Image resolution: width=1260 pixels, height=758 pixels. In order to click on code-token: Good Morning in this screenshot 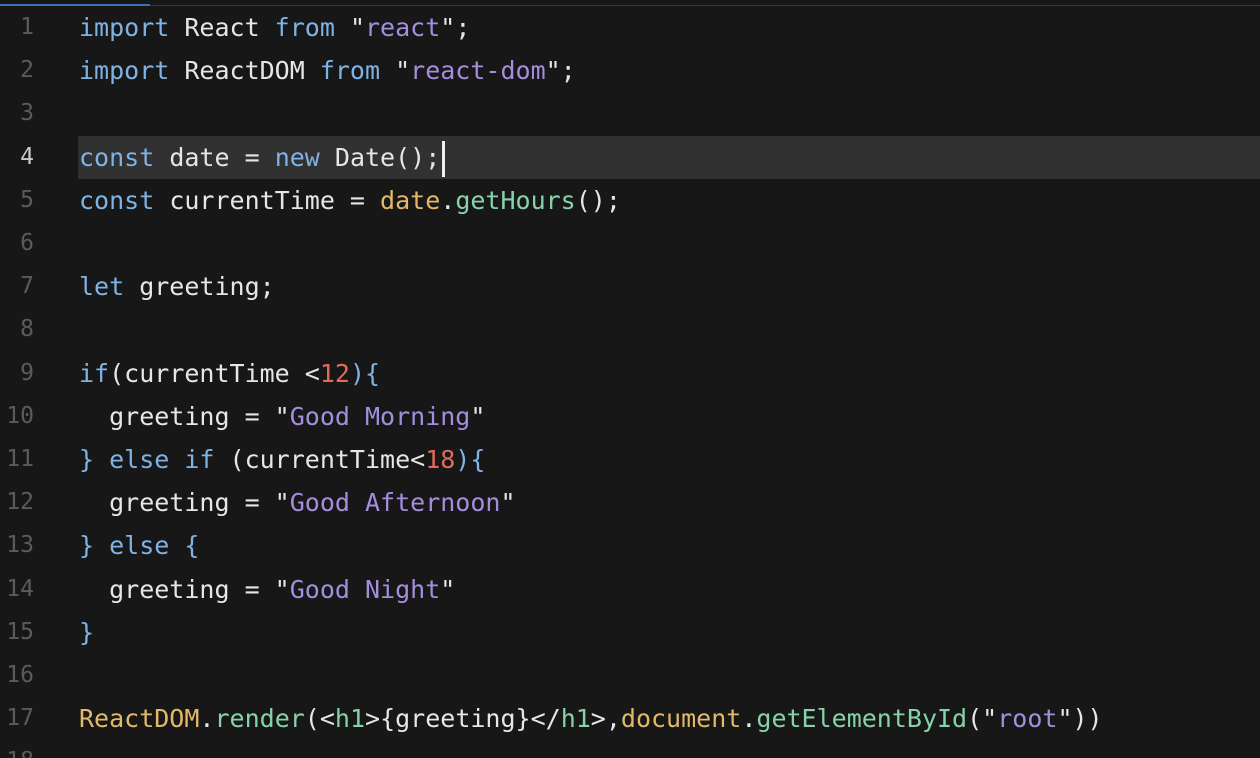, I will do `click(380, 416)`.